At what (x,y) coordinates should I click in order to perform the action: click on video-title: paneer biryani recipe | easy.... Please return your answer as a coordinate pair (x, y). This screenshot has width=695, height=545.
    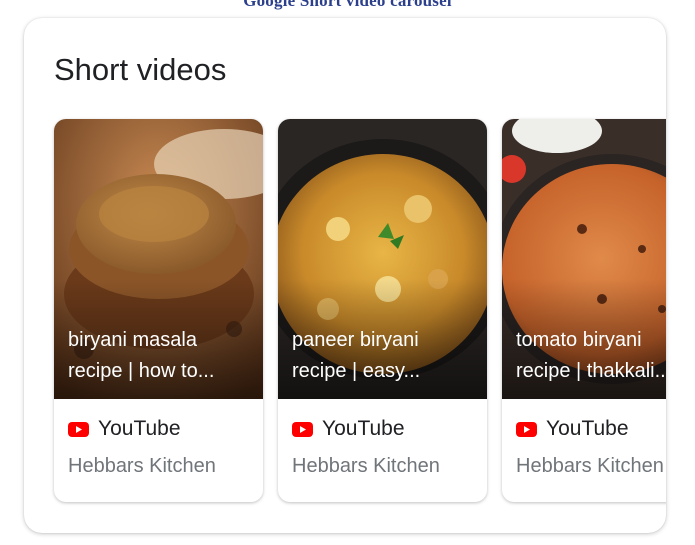
    Looking at the image, I should click on (356, 355).